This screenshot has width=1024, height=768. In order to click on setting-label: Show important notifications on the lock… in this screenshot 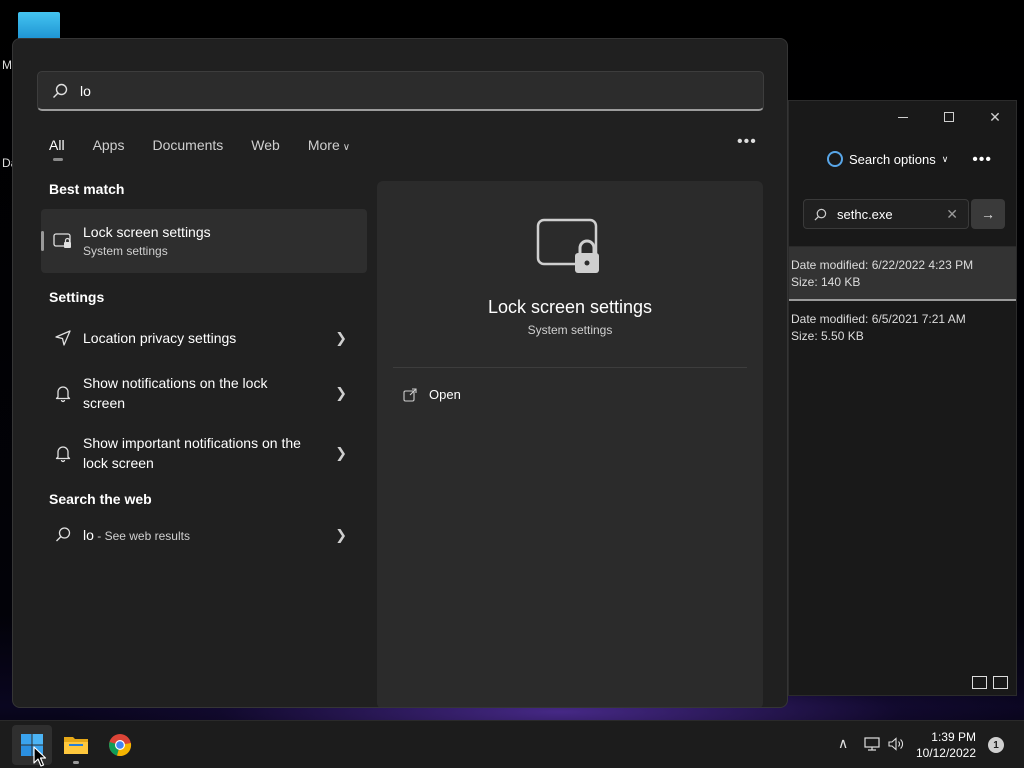, I will do `click(192, 453)`.